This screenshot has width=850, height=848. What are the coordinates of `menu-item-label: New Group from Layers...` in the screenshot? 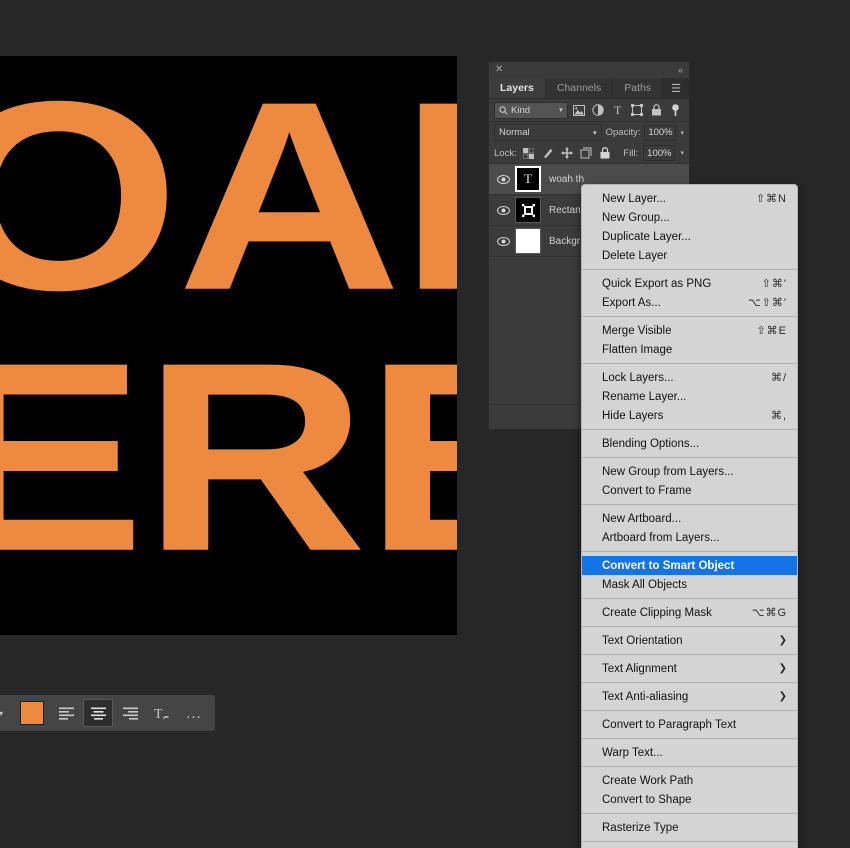 It's located at (668, 471).